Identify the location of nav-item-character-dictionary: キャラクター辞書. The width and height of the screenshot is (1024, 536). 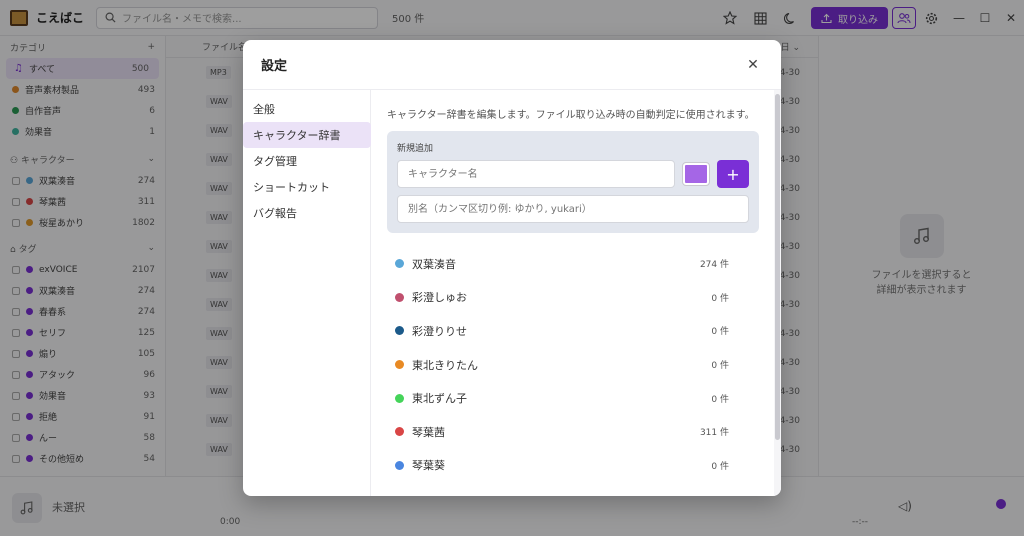
(307, 135).